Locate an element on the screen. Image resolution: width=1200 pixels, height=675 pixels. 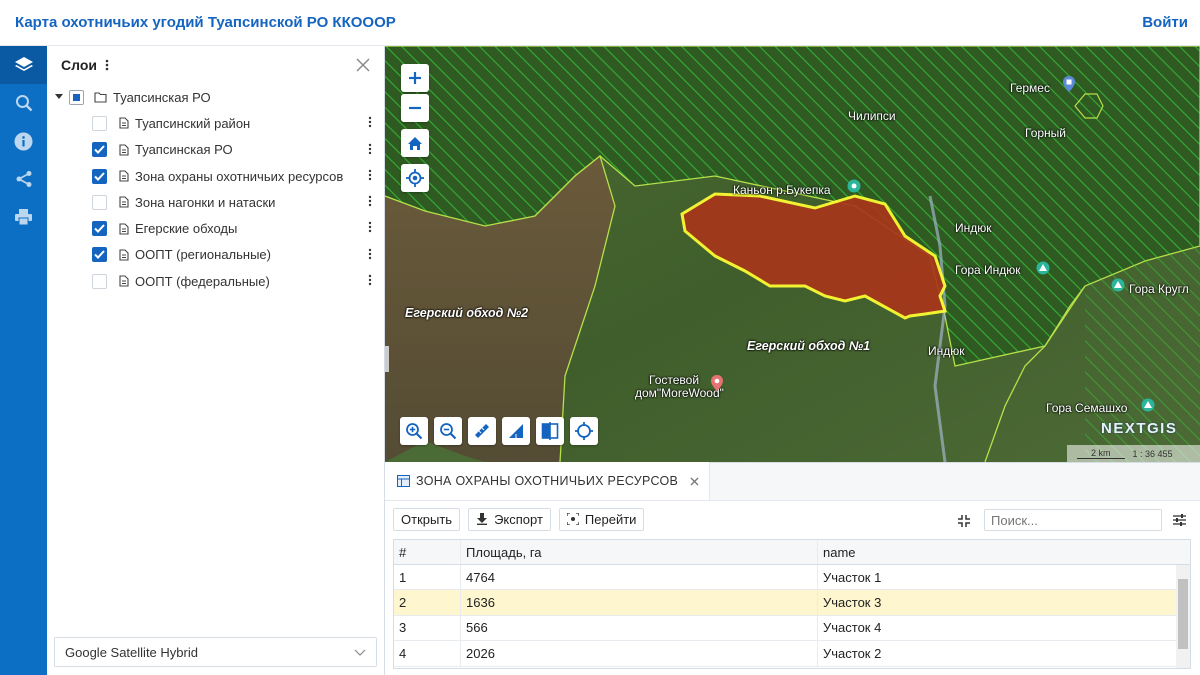
crosshair-icon is located at coordinates (584, 431).